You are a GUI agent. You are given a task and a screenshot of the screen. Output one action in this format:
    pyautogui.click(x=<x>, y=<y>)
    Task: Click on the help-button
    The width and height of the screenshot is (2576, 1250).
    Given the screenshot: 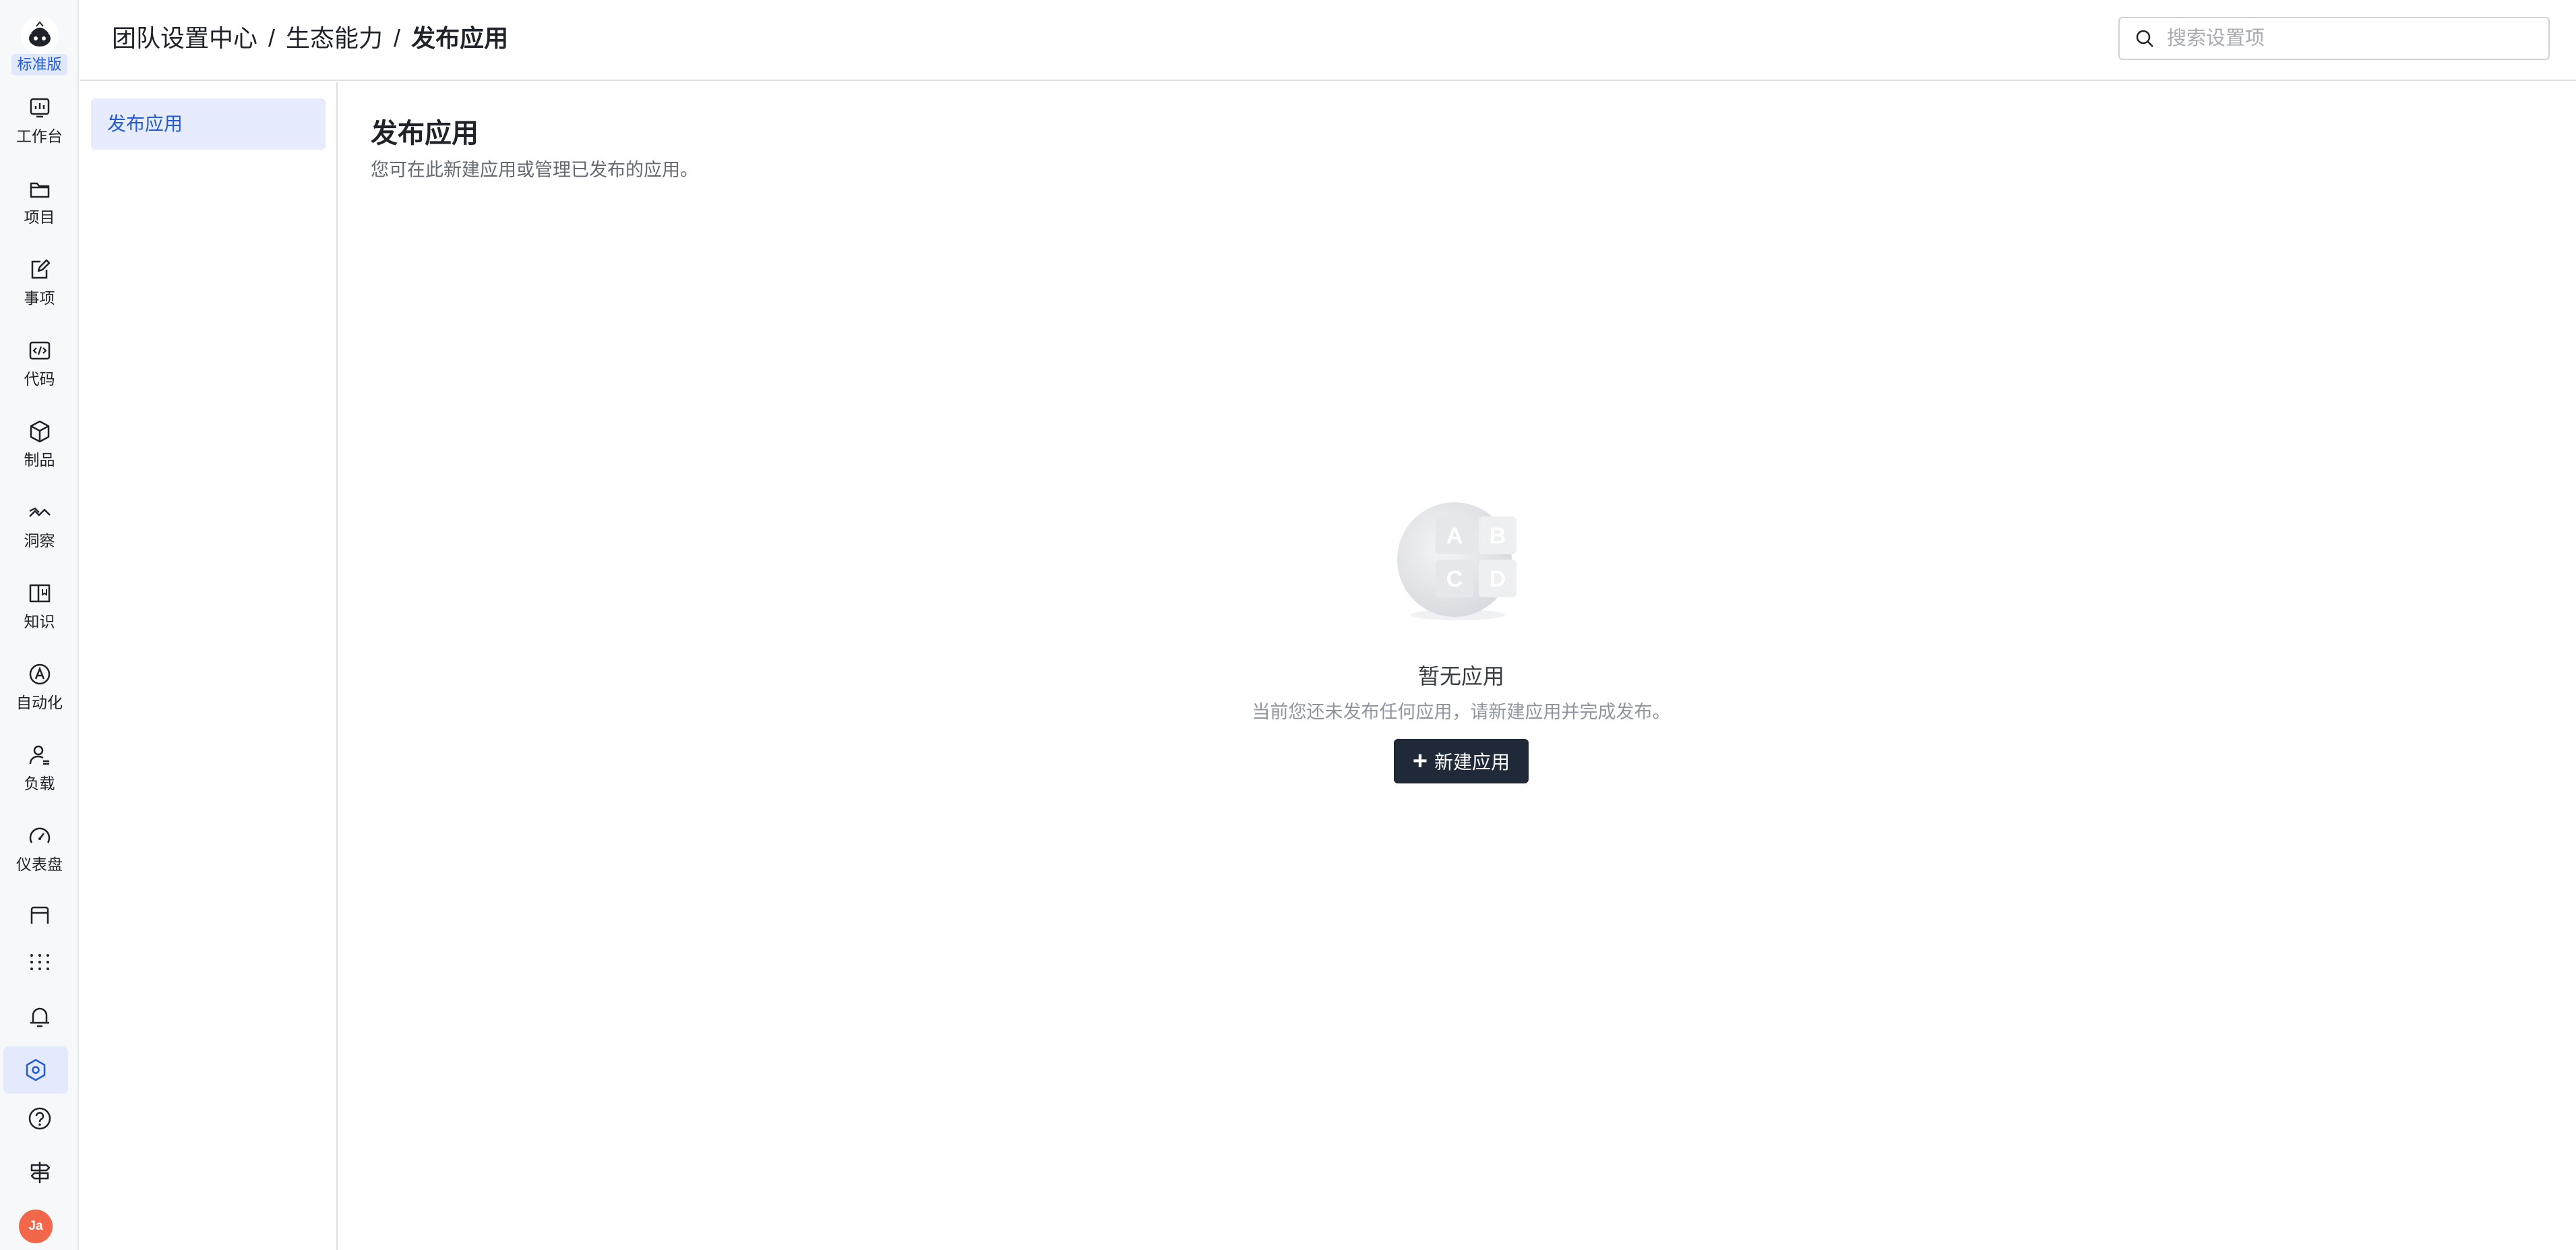 What is the action you would take?
    pyautogui.click(x=40, y=1118)
    